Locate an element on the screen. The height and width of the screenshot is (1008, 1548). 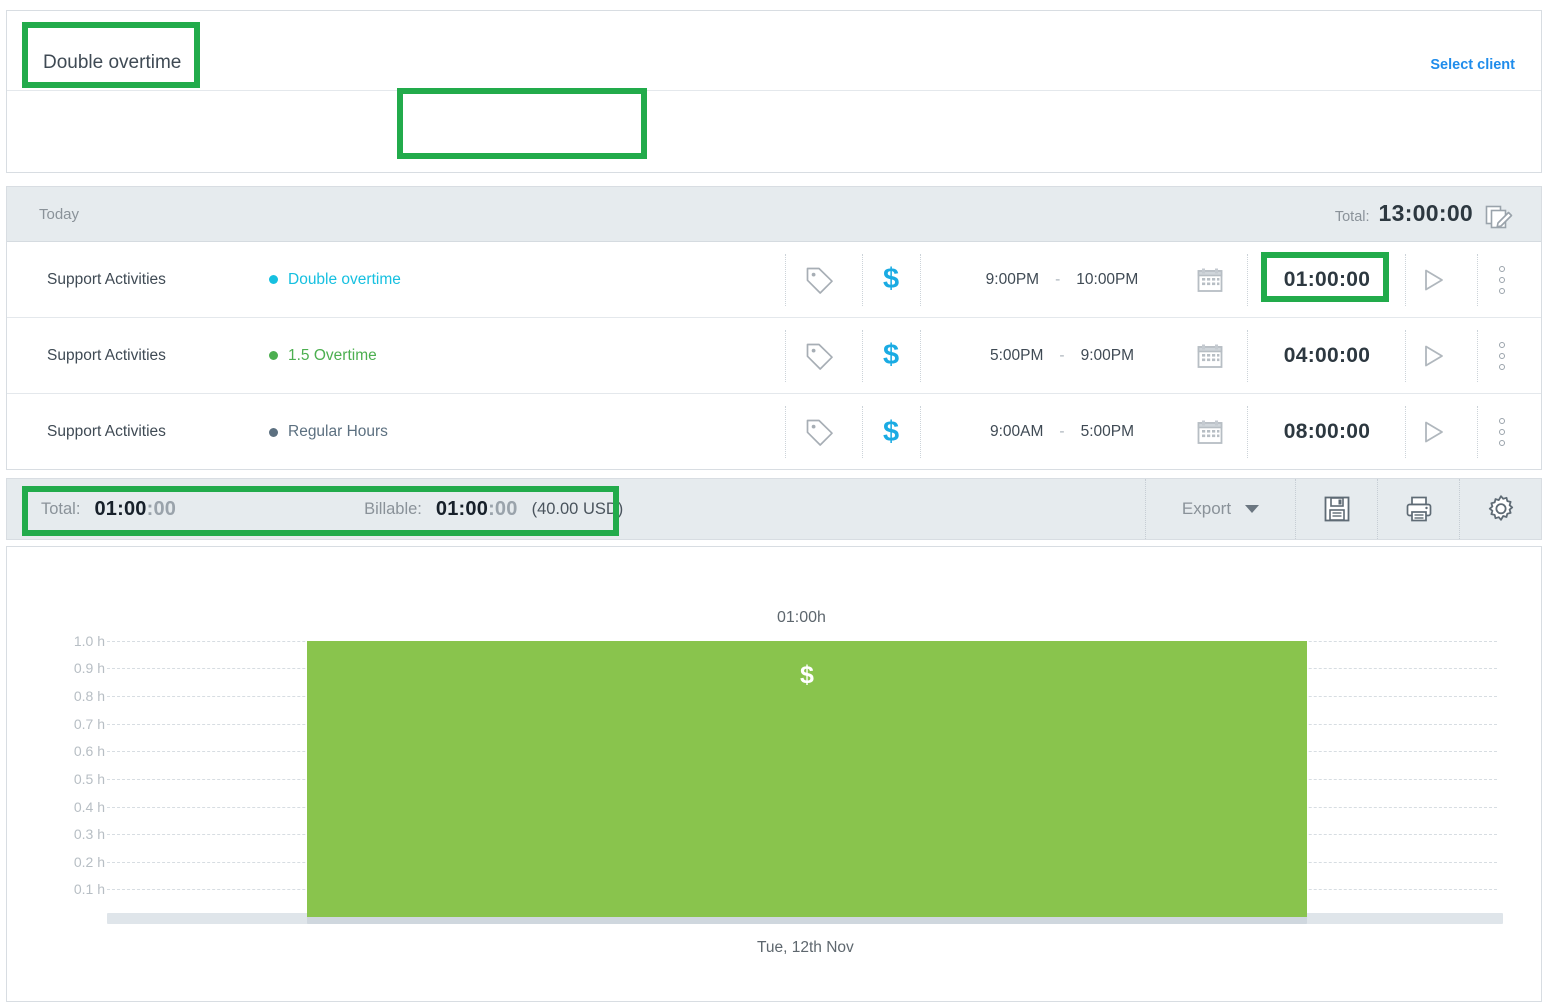
entry-project-name: Double overtime is located at coordinates (344, 279).